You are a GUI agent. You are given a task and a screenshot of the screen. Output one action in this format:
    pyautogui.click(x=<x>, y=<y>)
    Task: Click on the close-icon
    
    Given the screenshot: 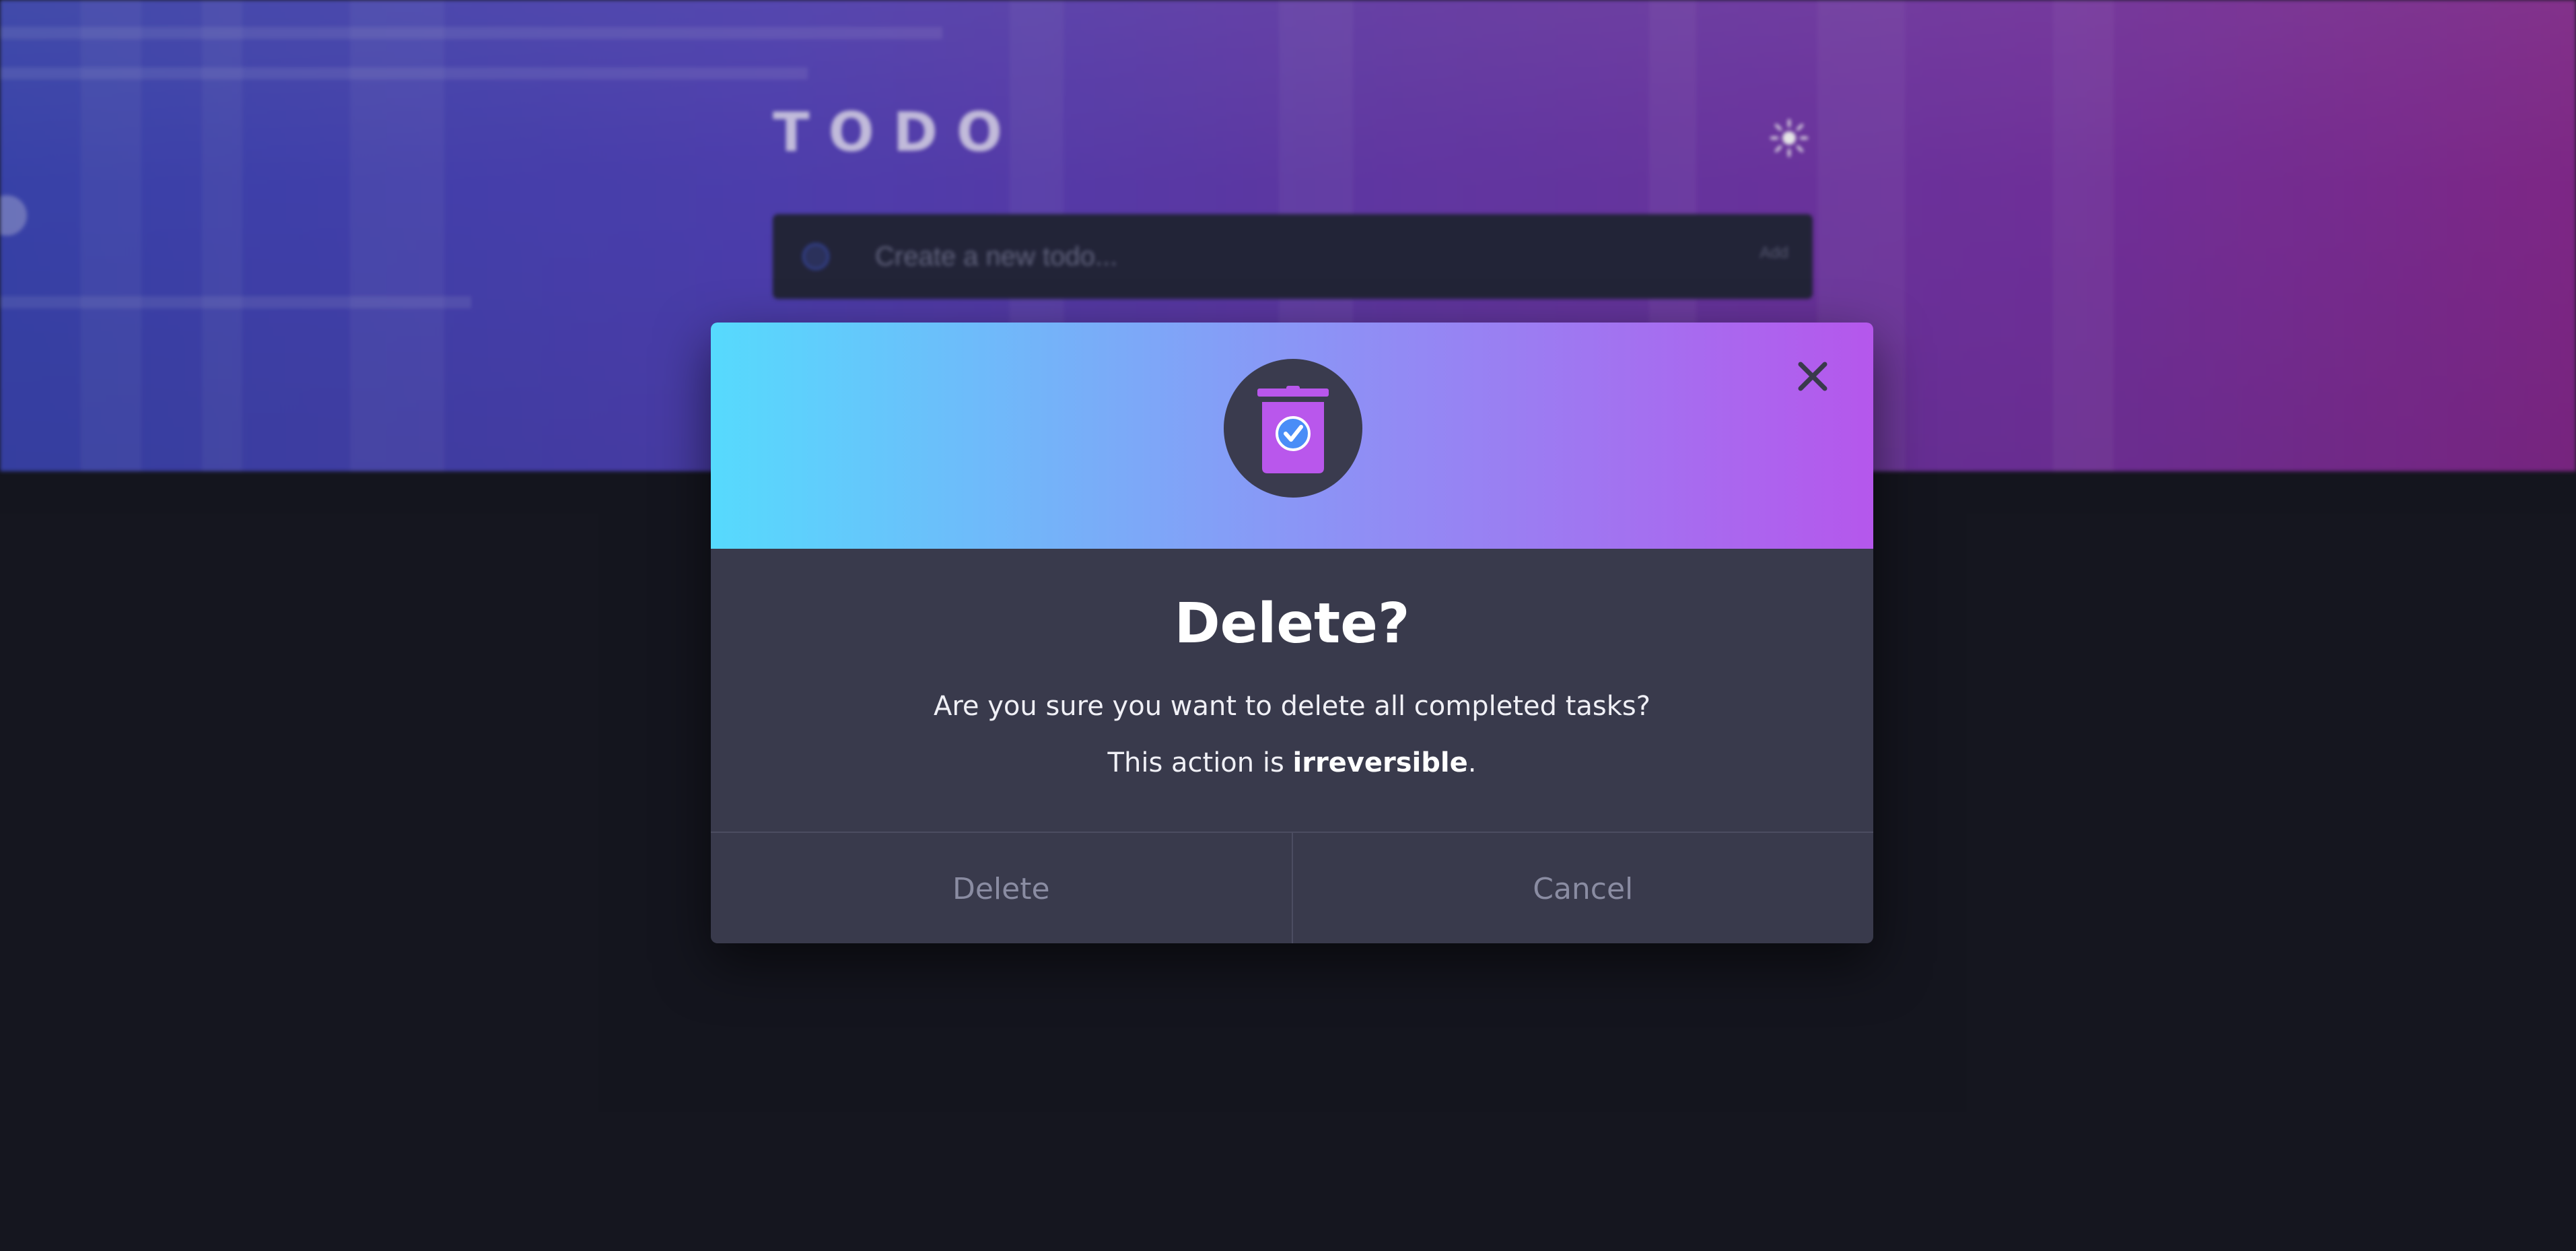 What is the action you would take?
    pyautogui.click(x=1813, y=376)
    